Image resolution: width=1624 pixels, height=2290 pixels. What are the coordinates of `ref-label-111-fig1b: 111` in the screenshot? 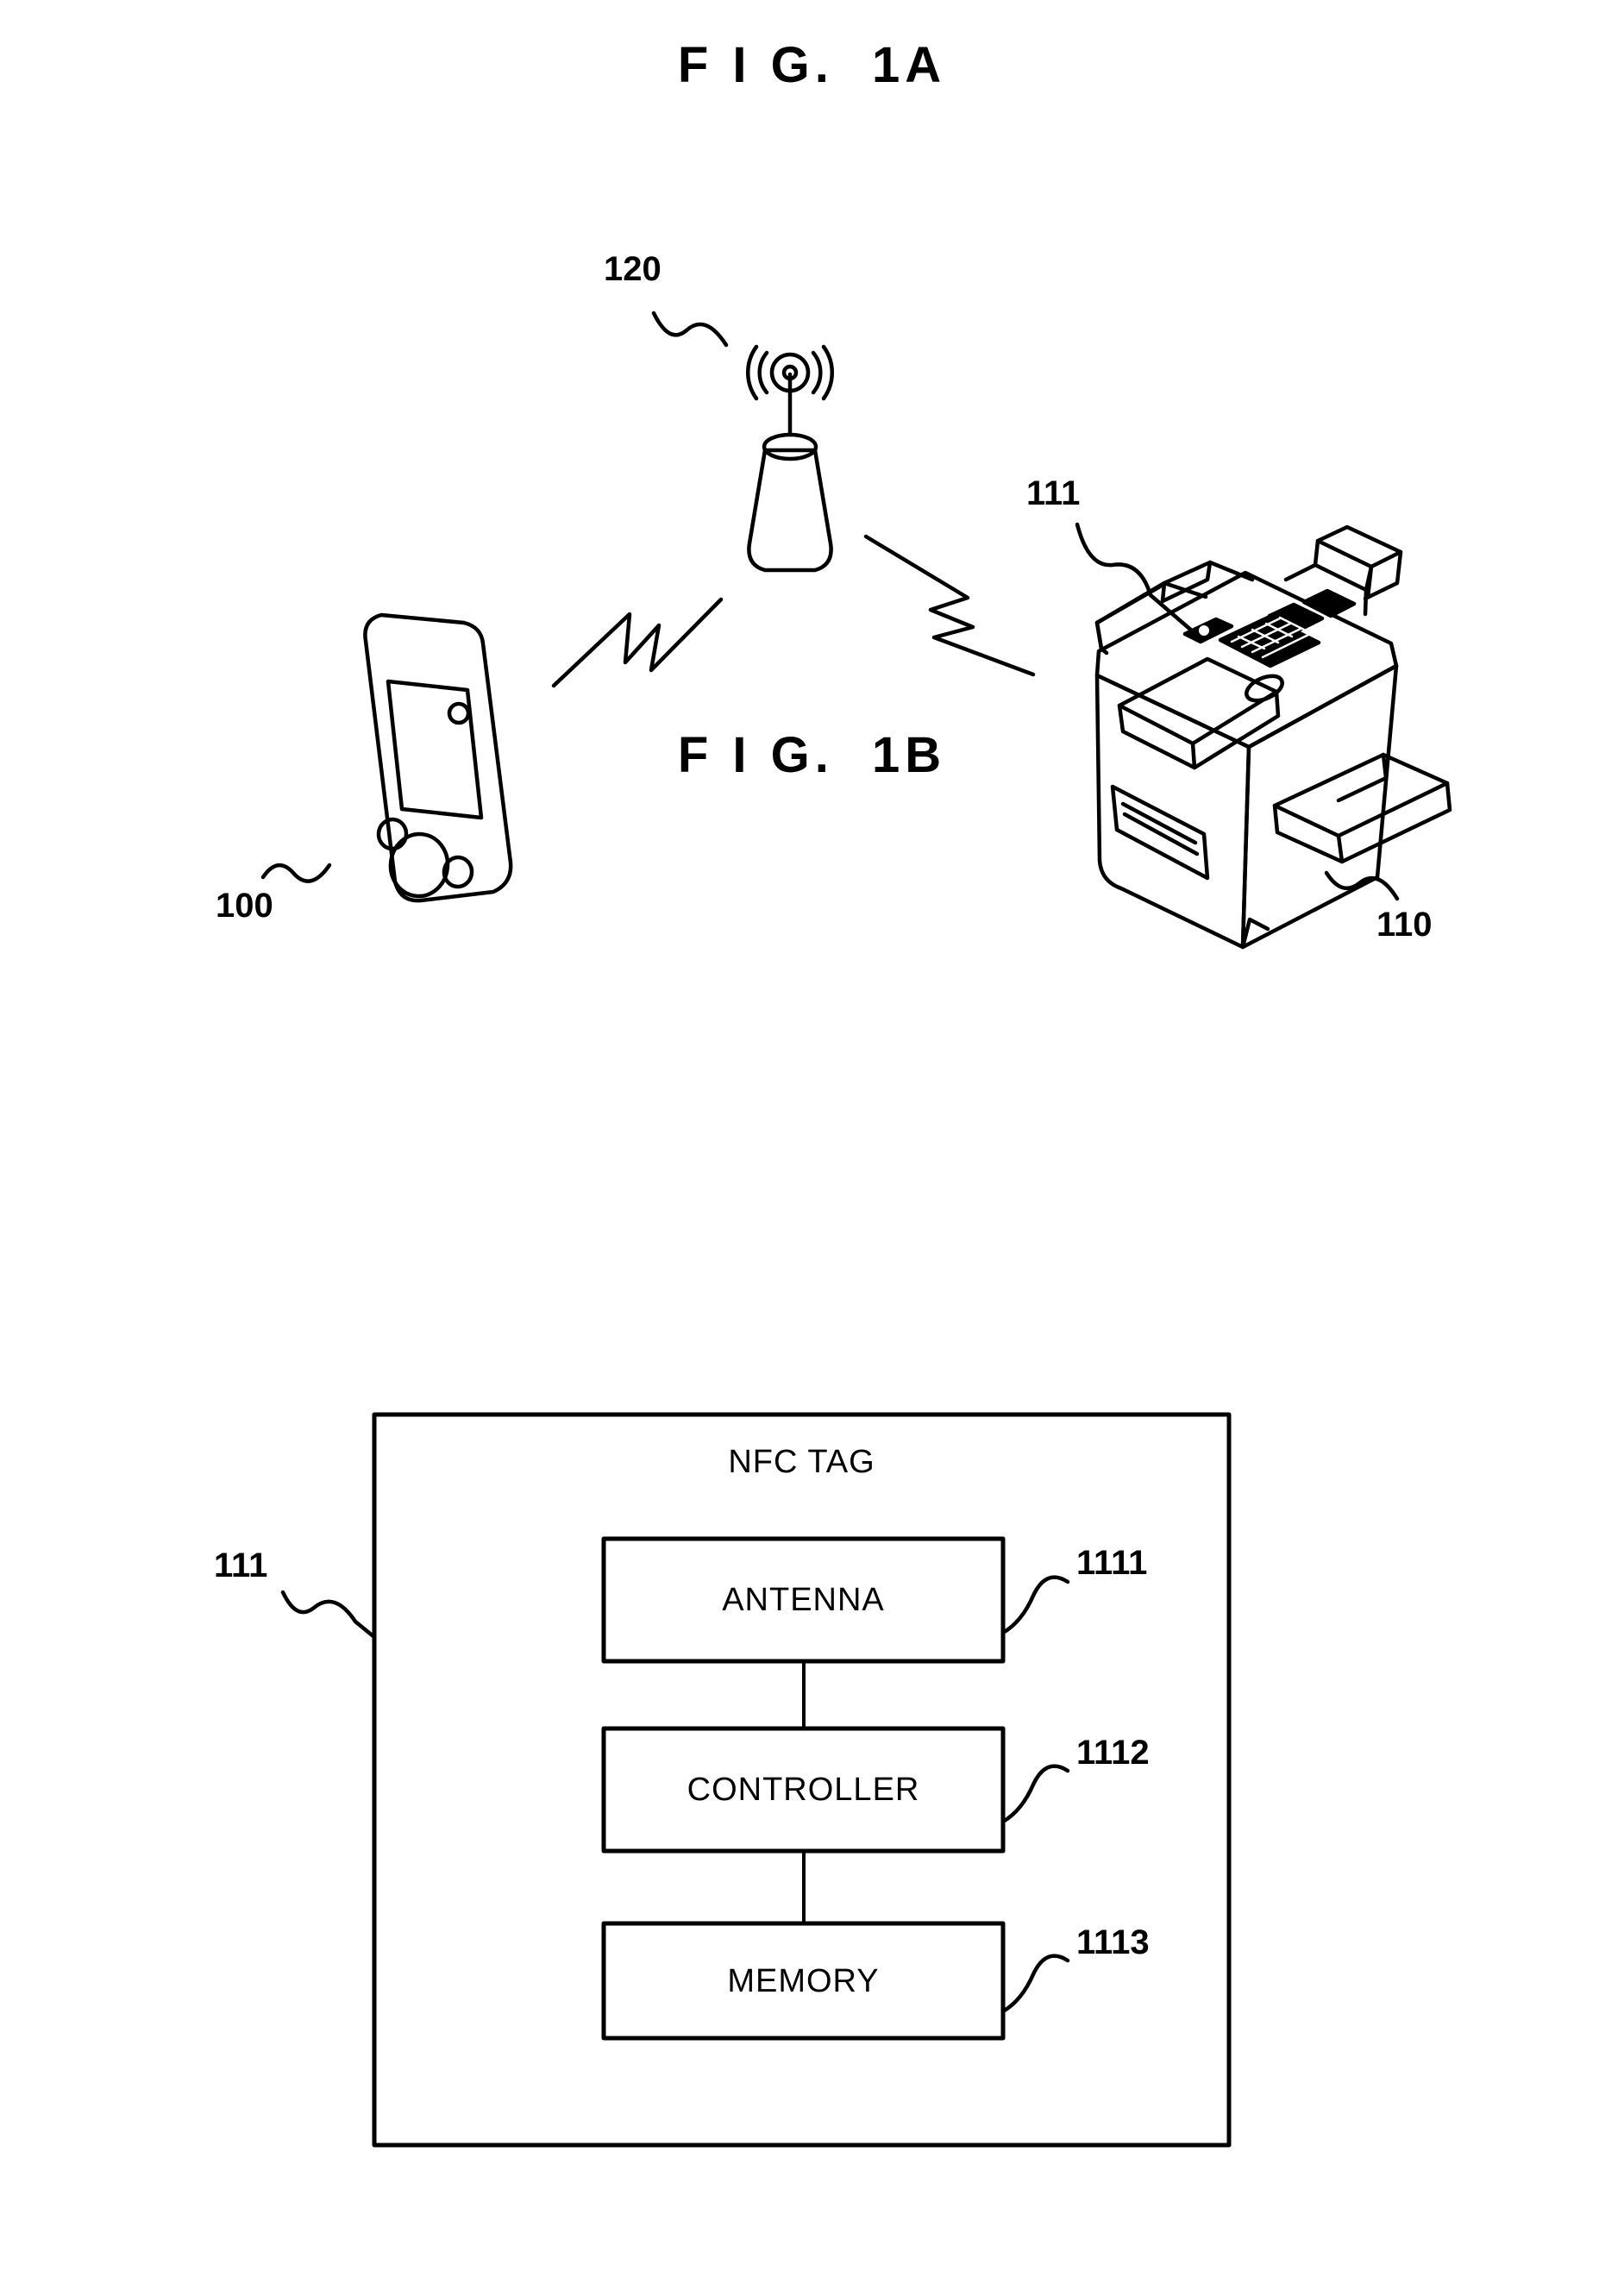 It's located at (241, 1565).